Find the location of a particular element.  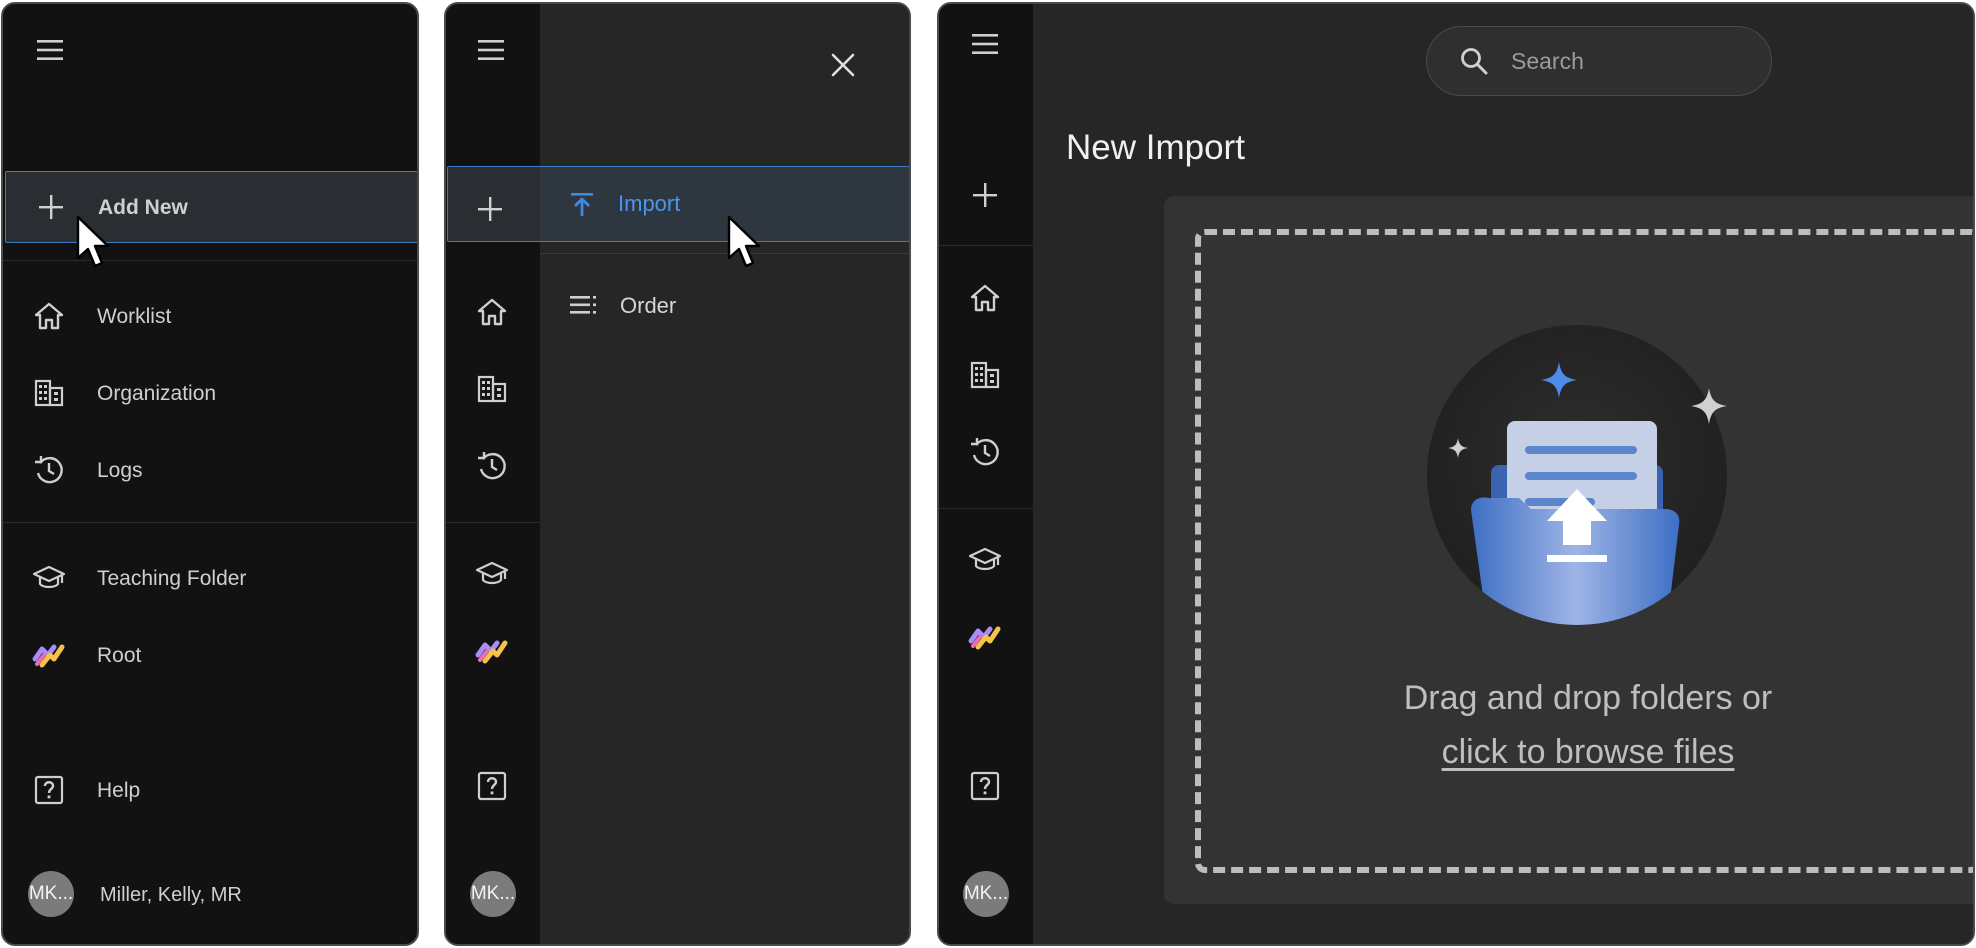

list-icon is located at coordinates (584, 305).